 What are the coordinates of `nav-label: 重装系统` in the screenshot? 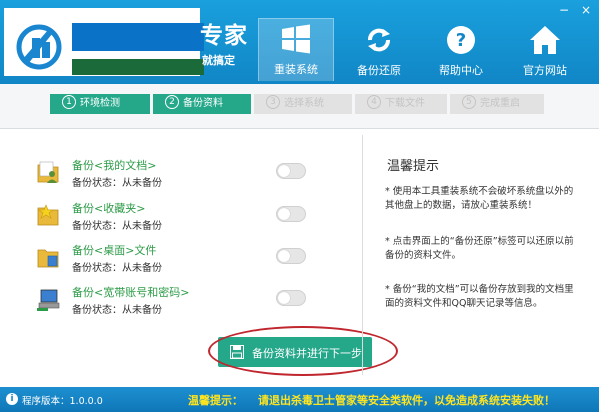 It's located at (296, 69).